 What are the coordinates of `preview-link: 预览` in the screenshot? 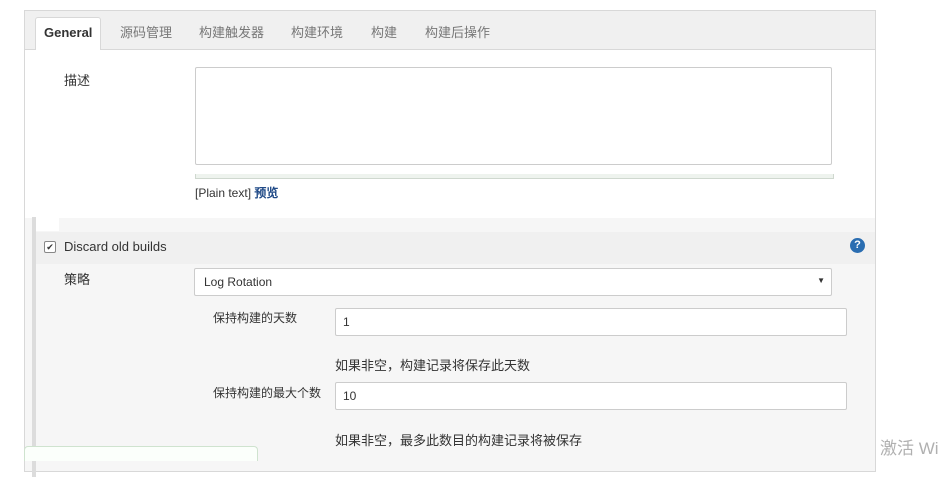 It's located at (266, 193).